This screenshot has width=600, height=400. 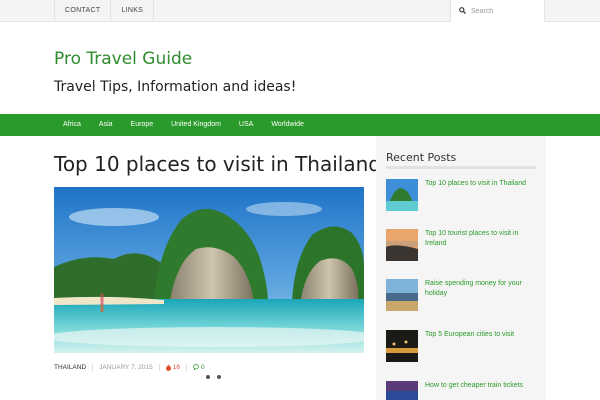 I want to click on search-box, so click(x=497, y=11).